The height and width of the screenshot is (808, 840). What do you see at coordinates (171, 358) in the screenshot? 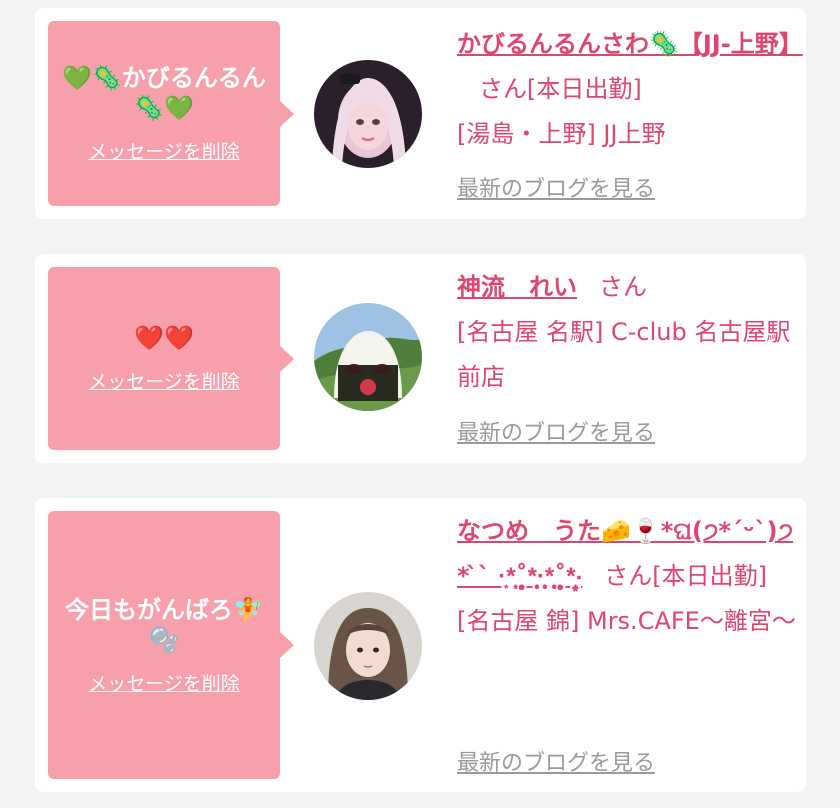
I see `message-bubble: ❤️❤️ メッセージを削除` at bounding box center [171, 358].